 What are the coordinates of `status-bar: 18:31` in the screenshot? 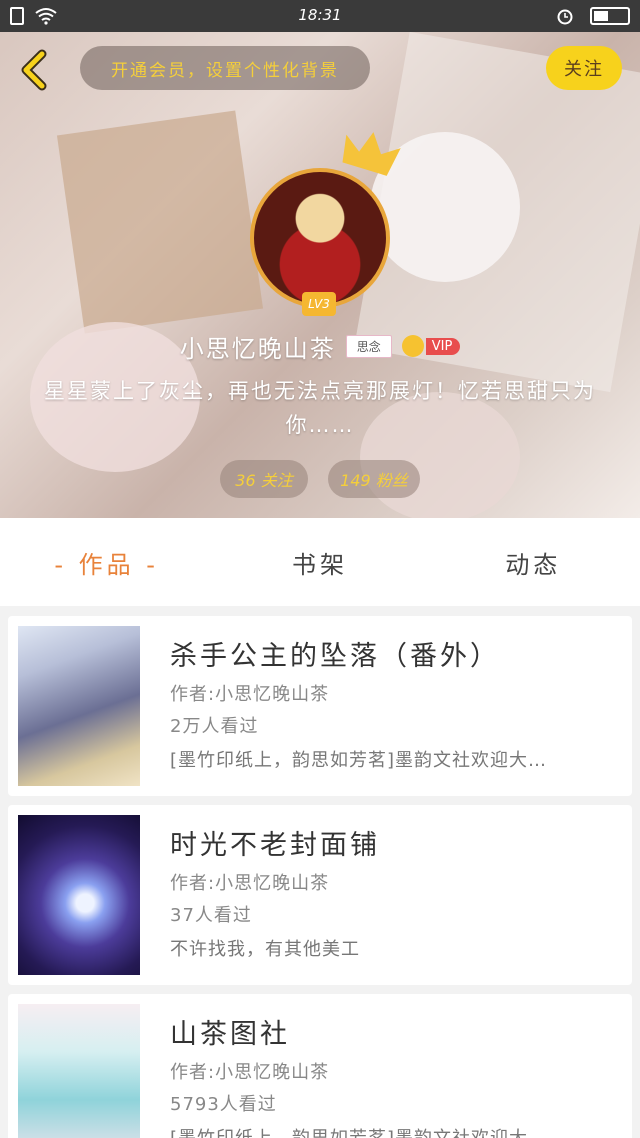 It's located at (320, 16).